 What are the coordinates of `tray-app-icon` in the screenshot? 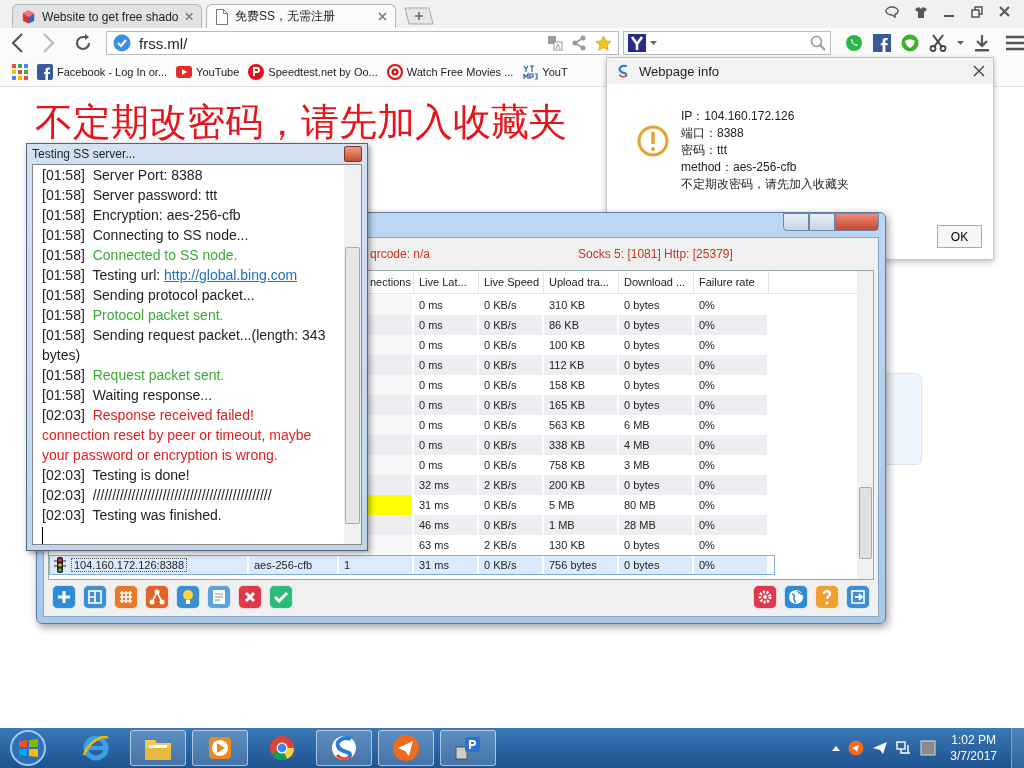 It's located at (856, 748).